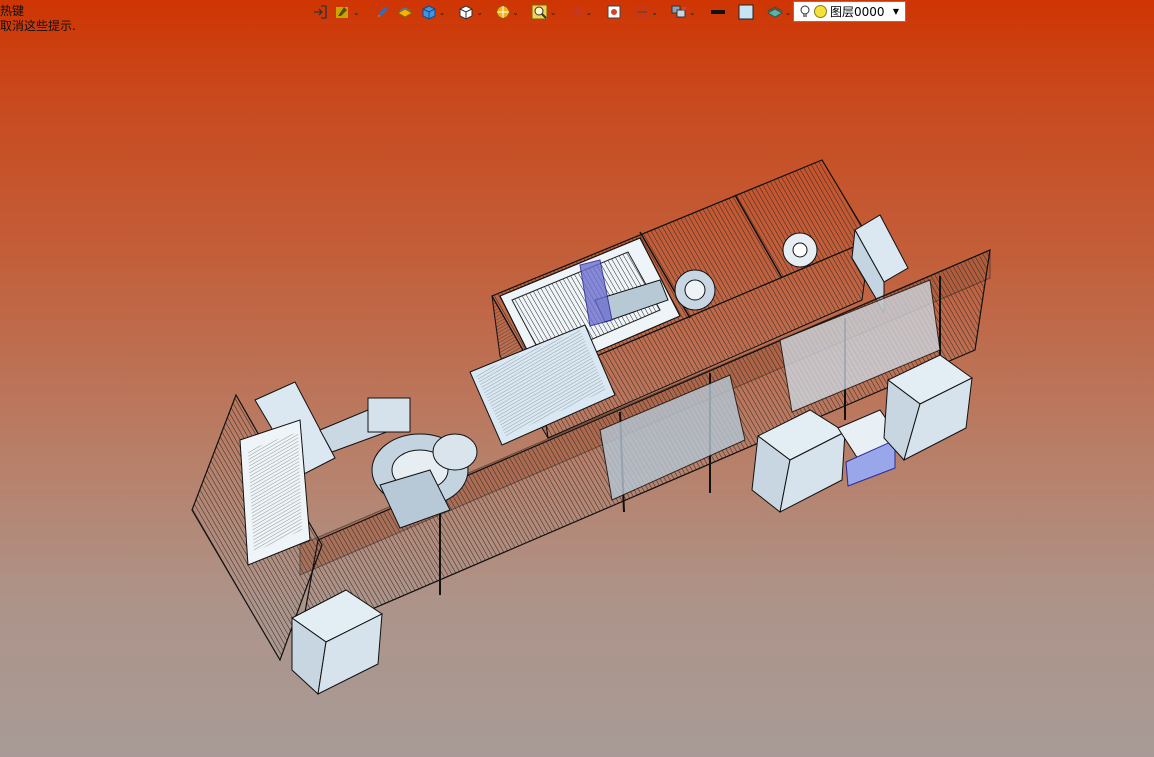  I want to click on cabinet-bottom-left, so click(337, 642).